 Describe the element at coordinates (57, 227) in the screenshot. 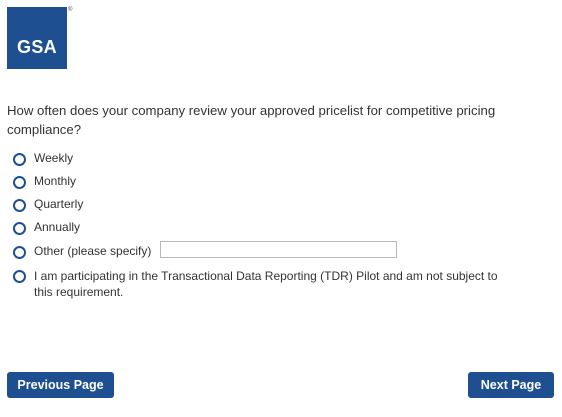

I see `option-label: Annually` at that location.